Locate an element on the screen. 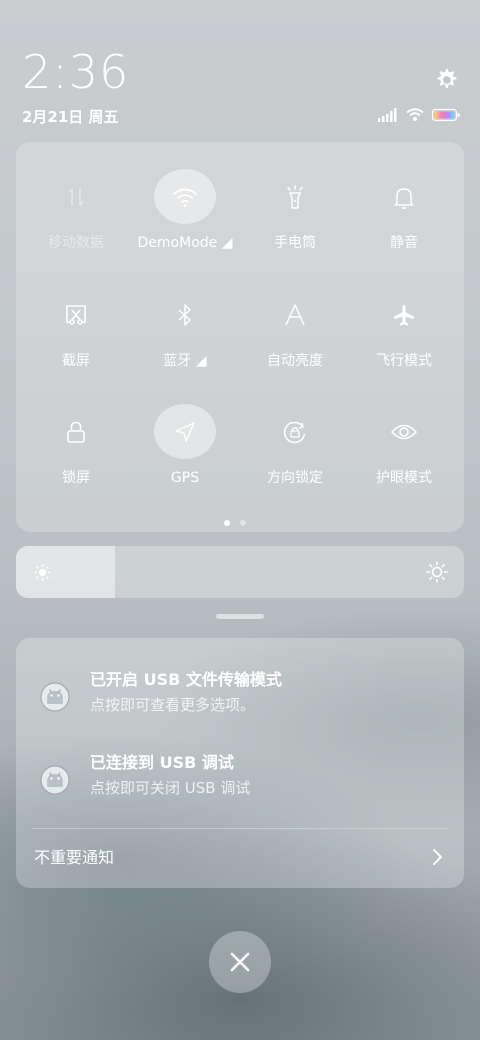 This screenshot has height=1040, width=480. clock: 2:36 is located at coordinates (76, 72).